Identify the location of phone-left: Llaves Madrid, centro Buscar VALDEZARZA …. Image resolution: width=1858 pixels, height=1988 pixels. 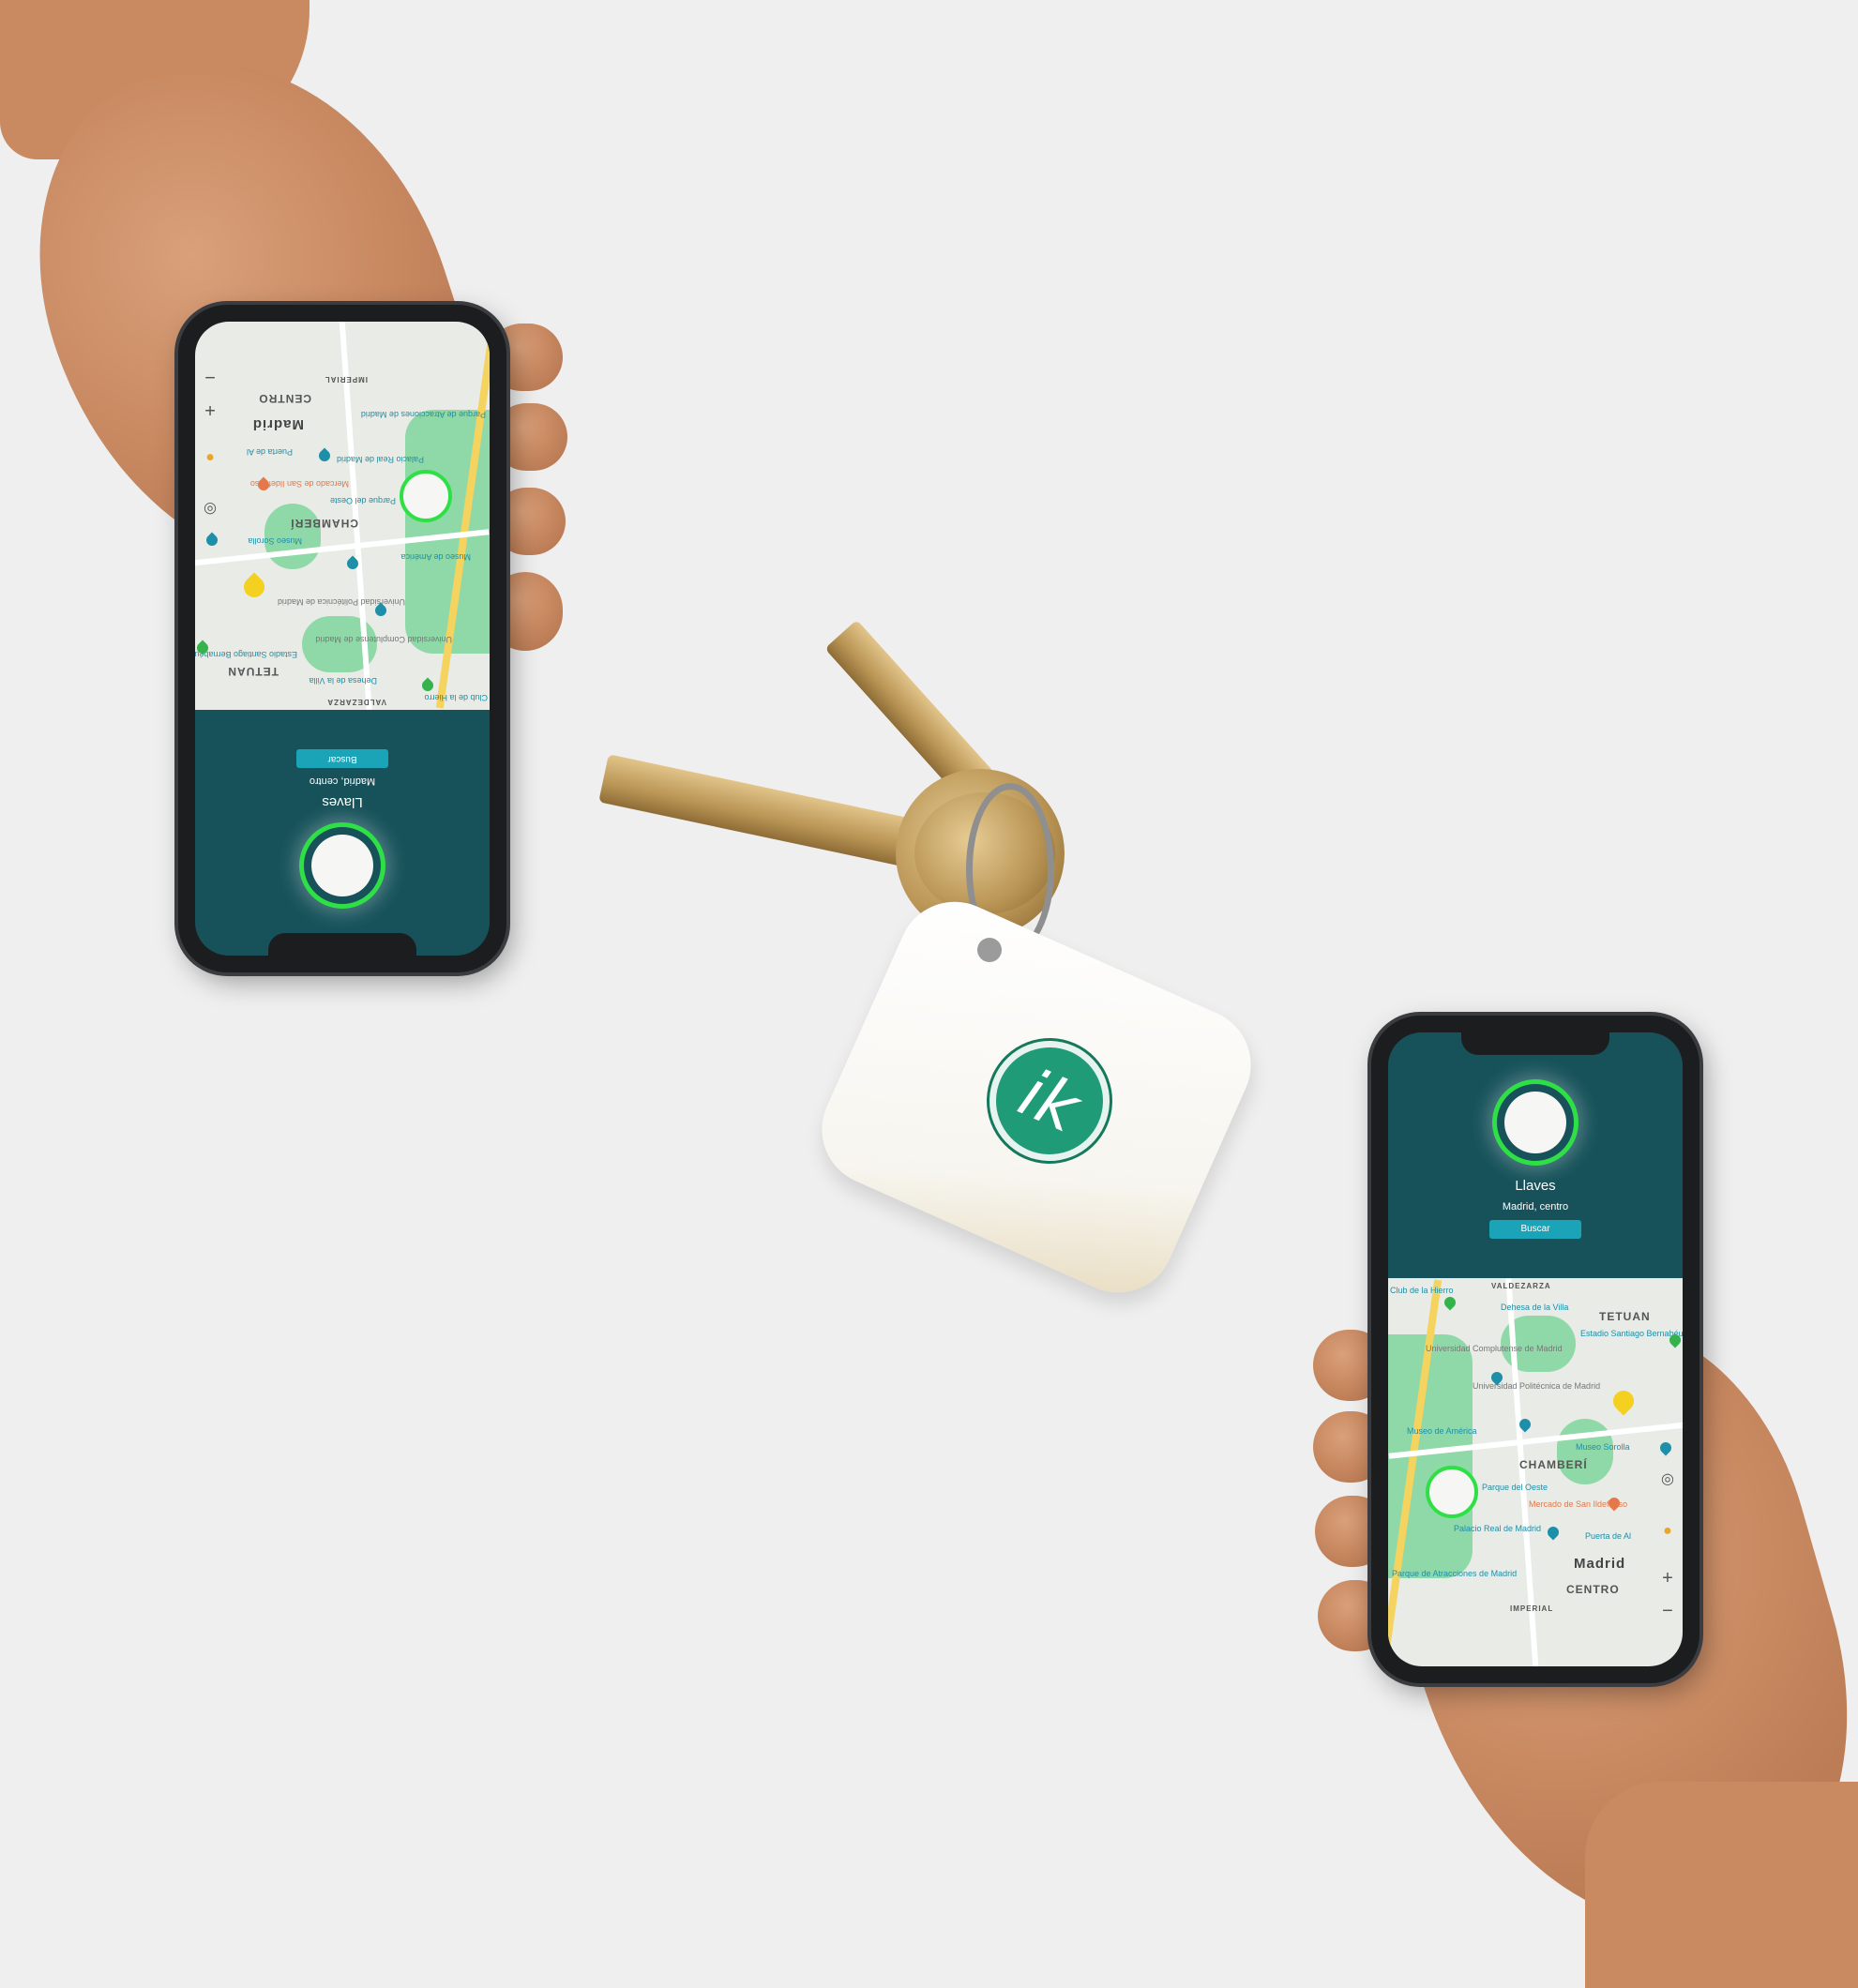
(342, 639).